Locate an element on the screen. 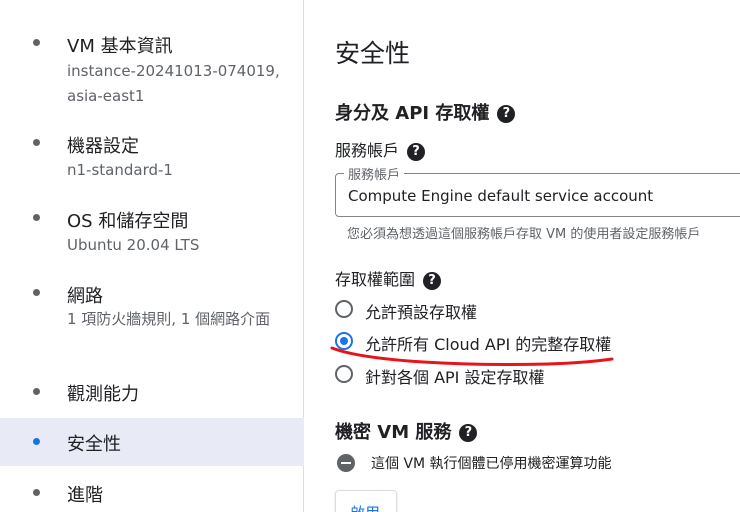  sidebar-item-subtitle: n1-standard-1 is located at coordinates (120, 170).